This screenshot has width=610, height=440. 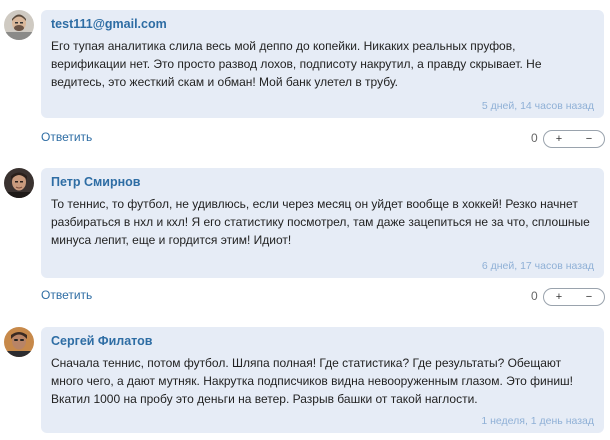 I want to click on comment-timestamp: 5 дней, 14 часов назад, so click(x=537, y=106).